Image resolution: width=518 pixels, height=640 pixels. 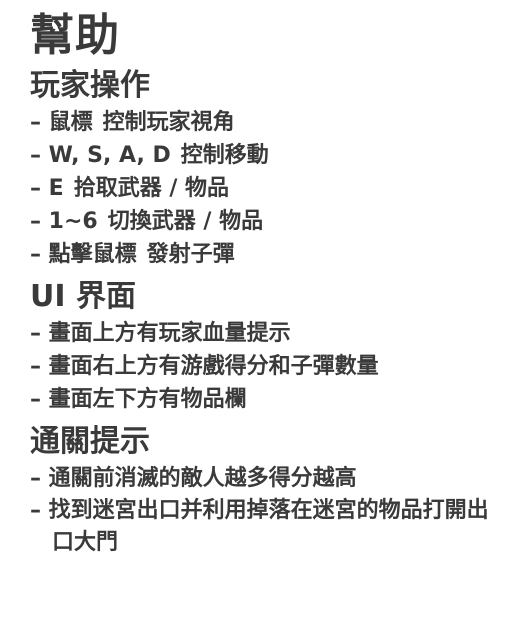 What do you see at coordinates (204, 366) in the screenshot?
I see `list-item: – 畫面右上方有游戲得分和子彈數量` at bounding box center [204, 366].